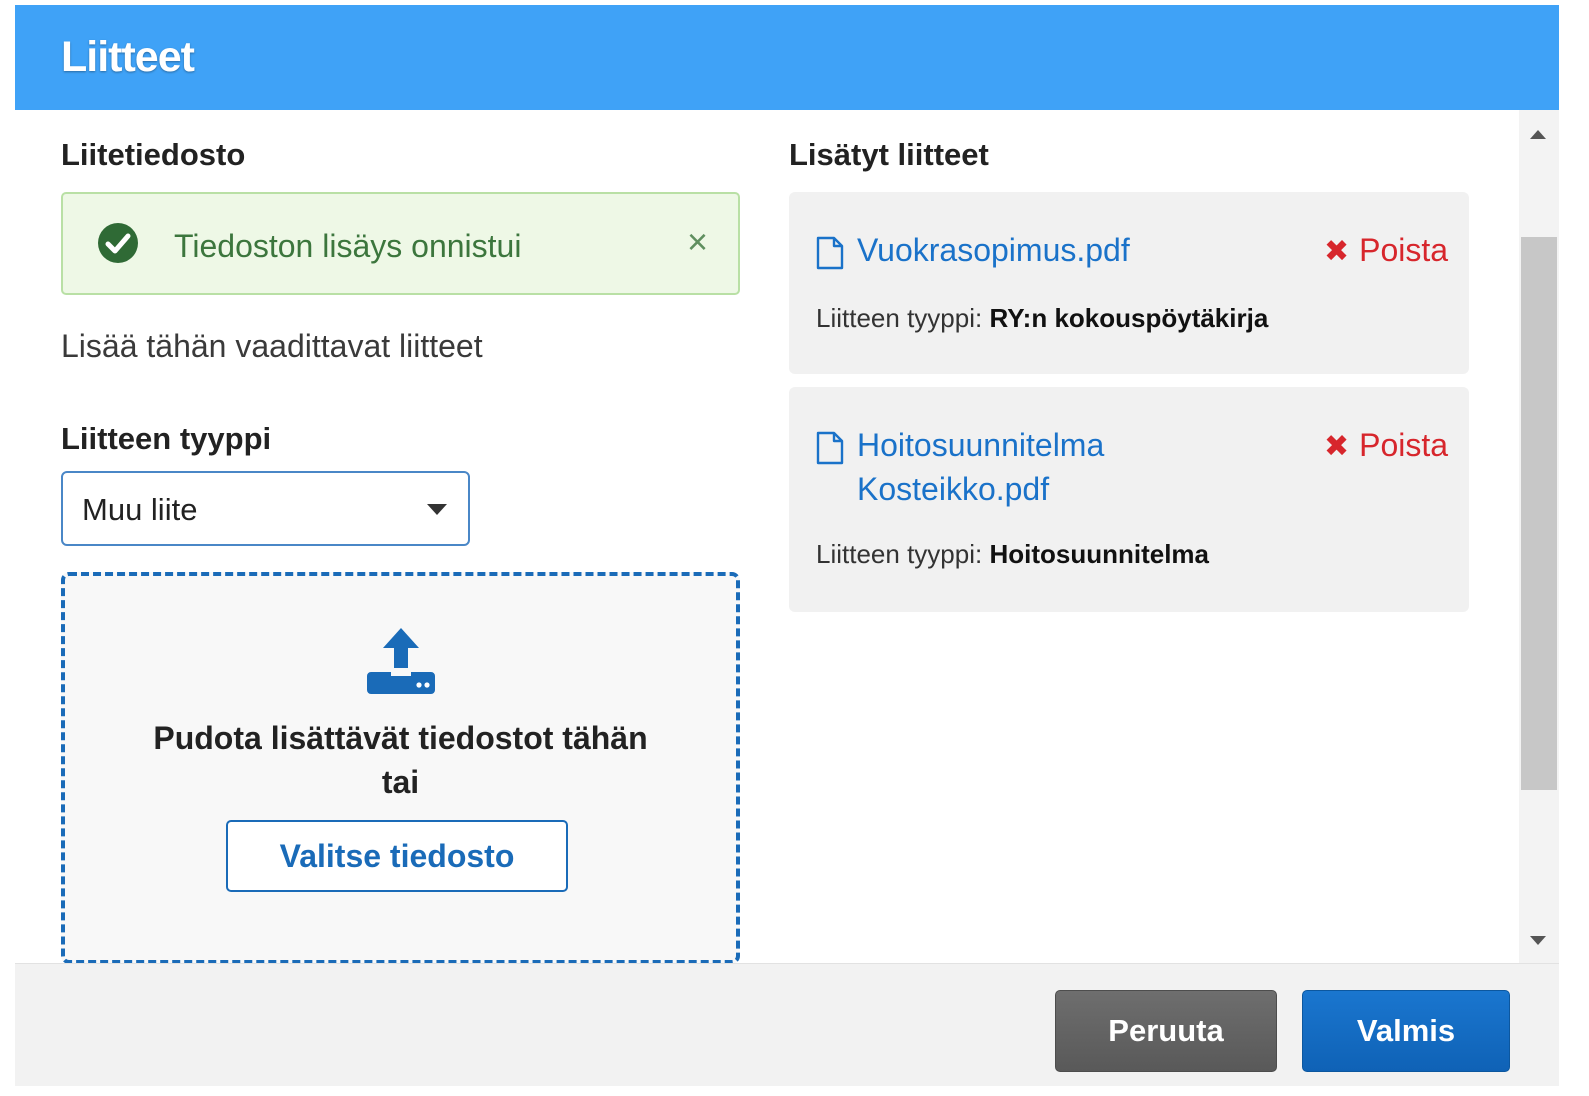 This screenshot has height=1096, width=1589. I want to click on dropzone-text-line1: Pudota lisättävät tiedostot tähän, so click(400, 738).